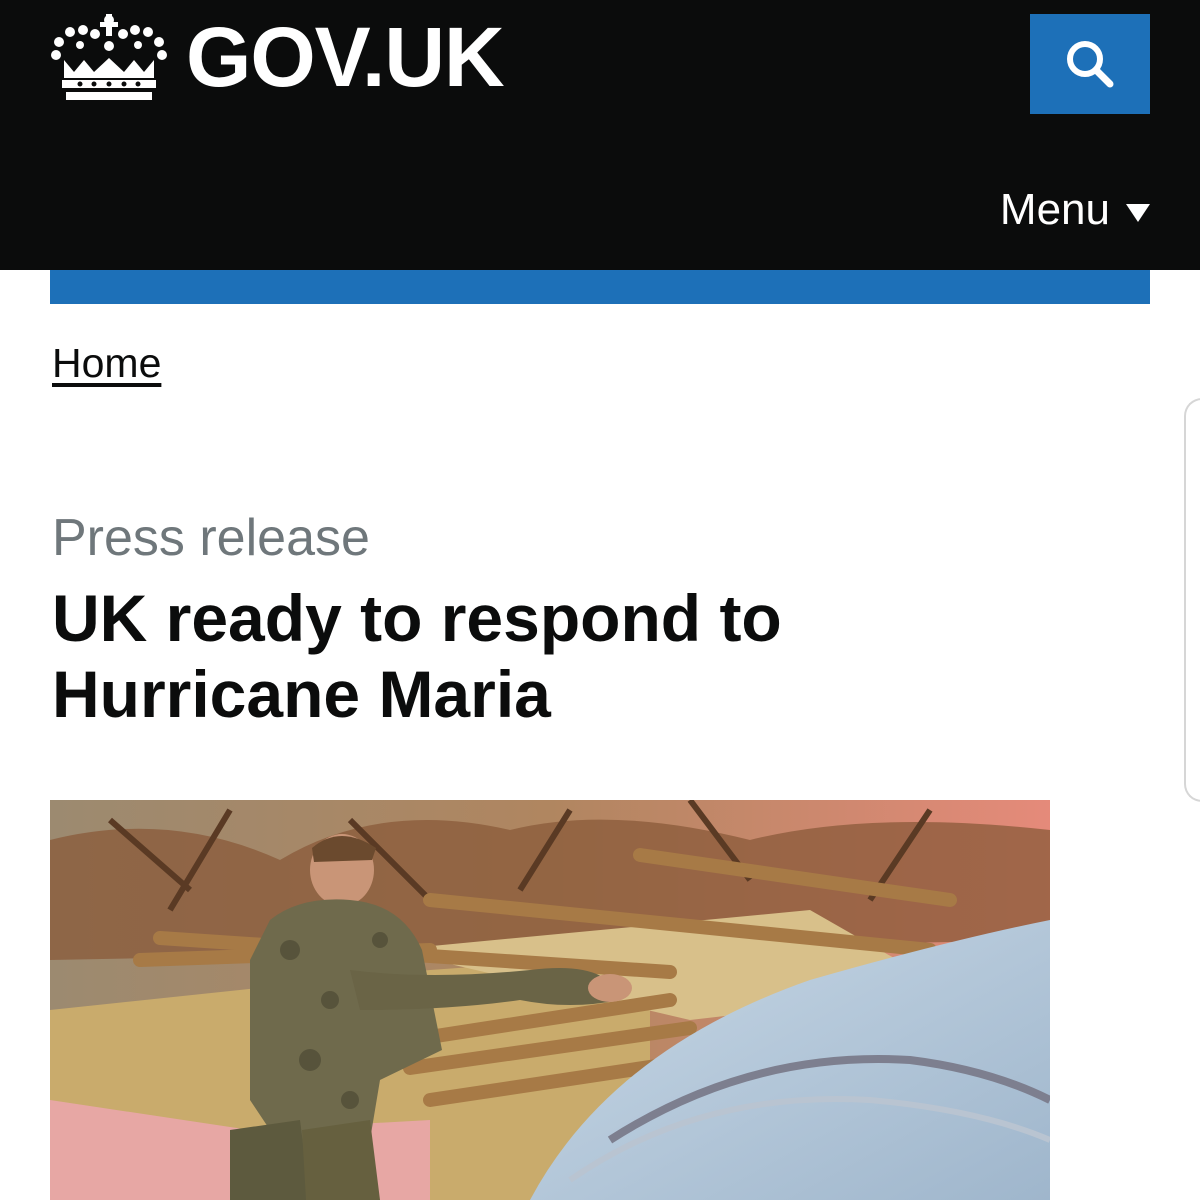  I want to click on search-button, so click(1090, 64).